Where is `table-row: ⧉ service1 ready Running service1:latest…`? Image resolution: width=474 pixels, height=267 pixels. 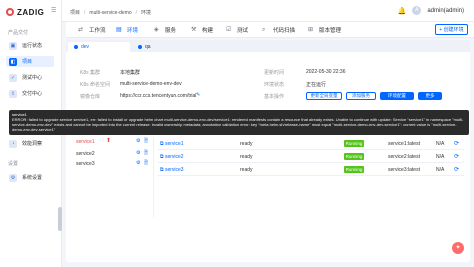
table-row: ⧉ service1 ready Running service1:latest… is located at coordinates (311, 143).